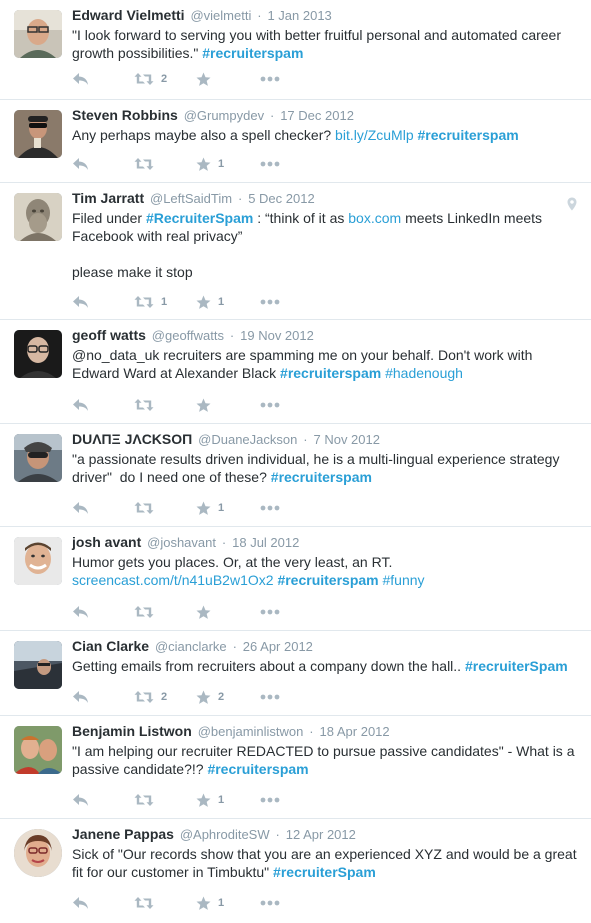 The image size is (591, 923). I want to click on tweet-fullname: DUΛΠΞ JΛCKSOΠ, so click(132, 439).